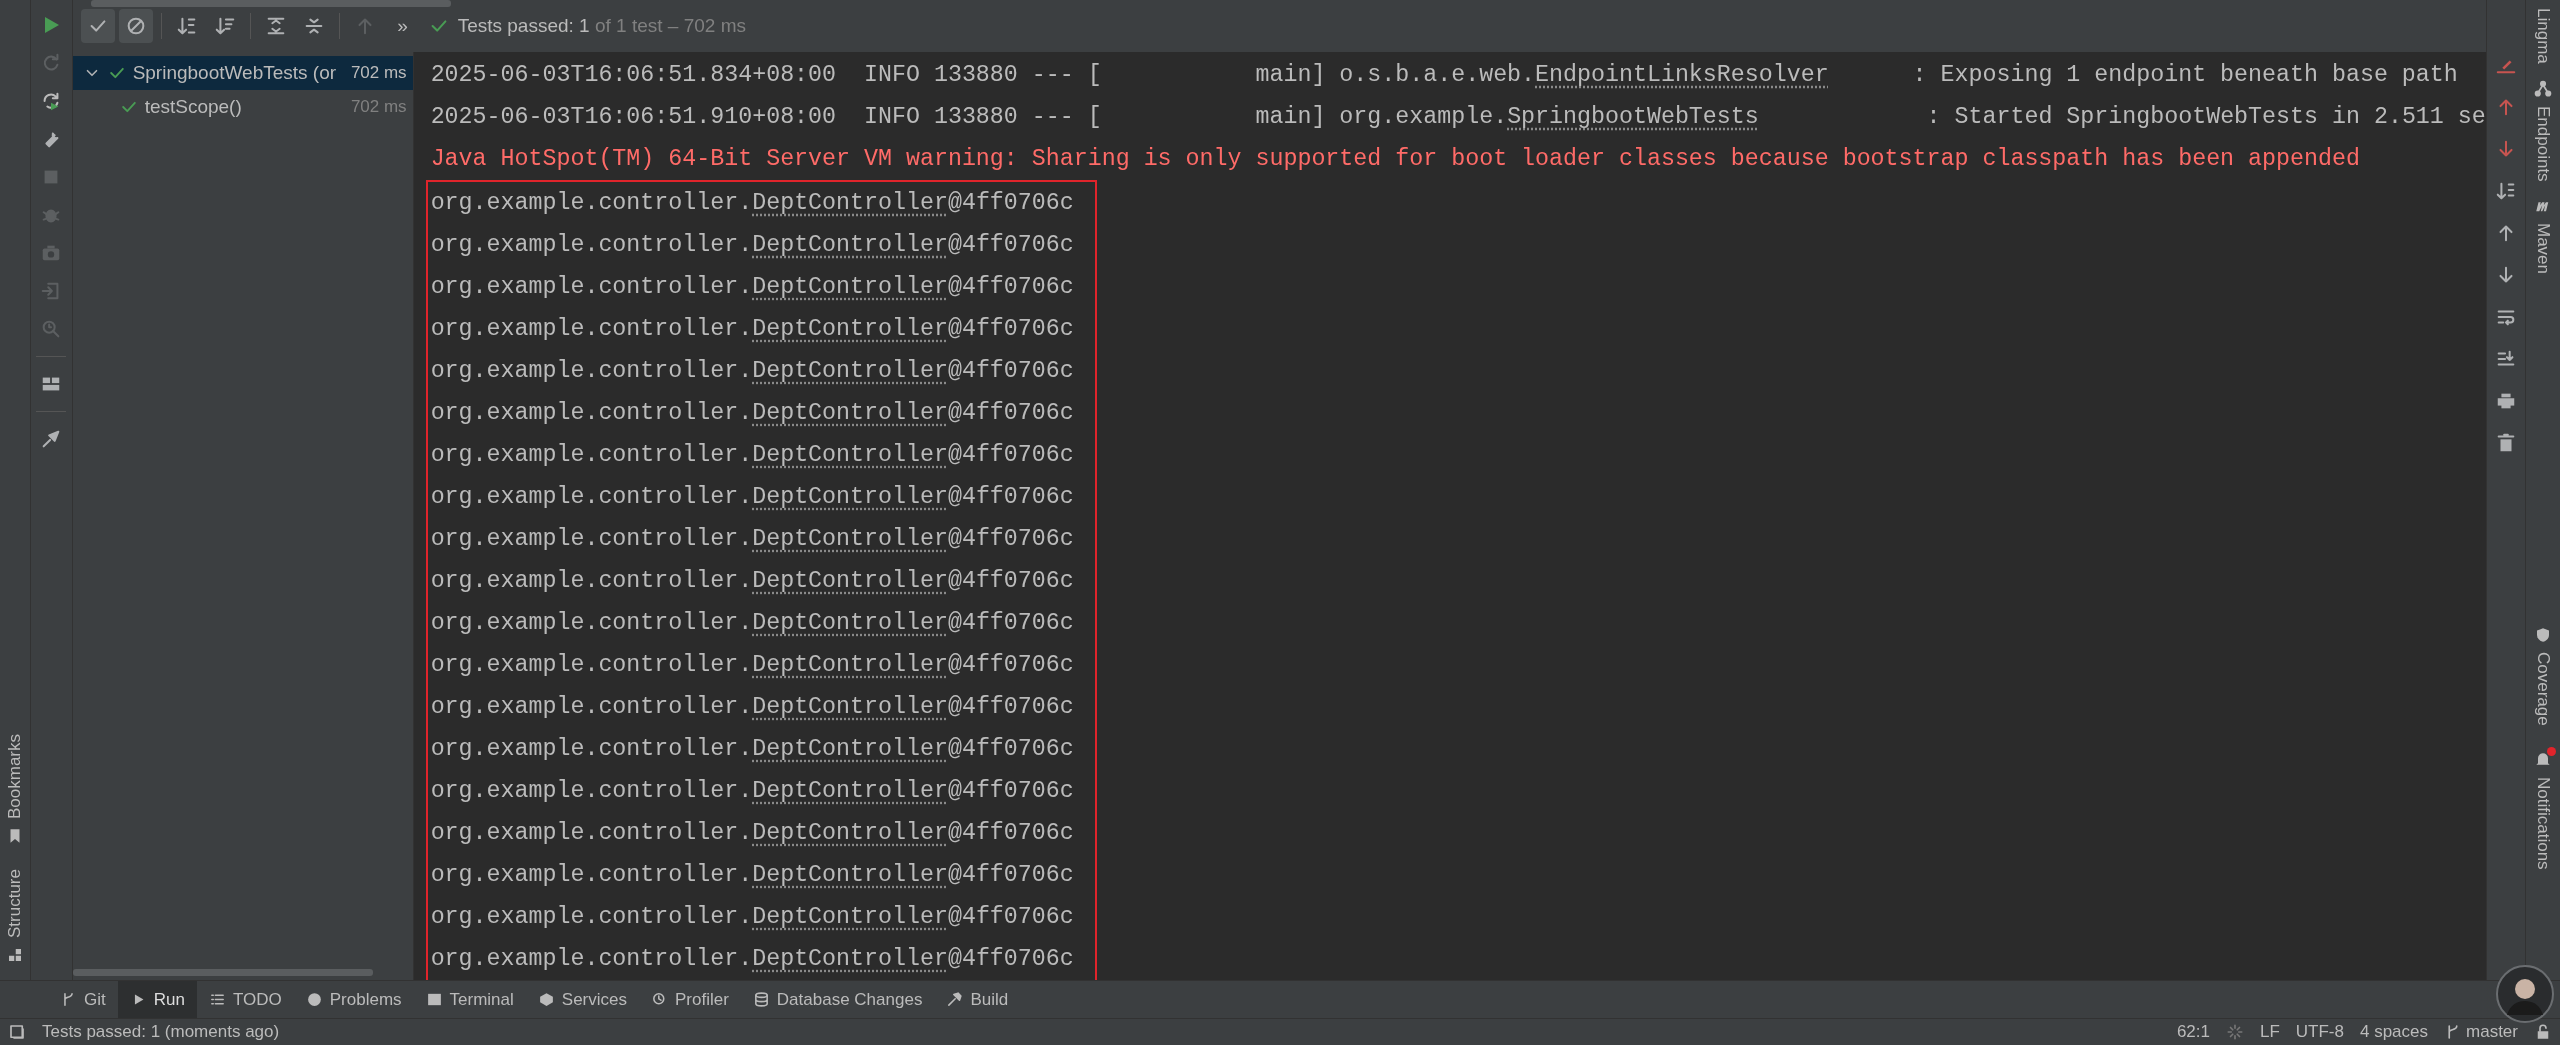 This screenshot has width=2560, height=1045. What do you see at coordinates (955, 1000) in the screenshot?
I see `hammer-icon` at bounding box center [955, 1000].